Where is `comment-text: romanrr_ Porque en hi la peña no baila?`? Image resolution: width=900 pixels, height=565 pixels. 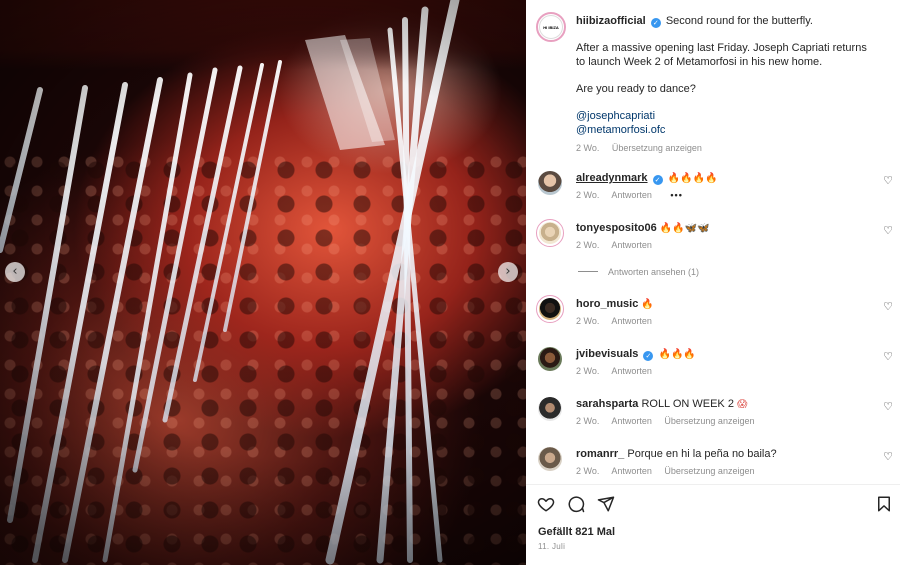 comment-text: romanrr_ Porque en hi la peña no baila? is located at coordinates (676, 454).